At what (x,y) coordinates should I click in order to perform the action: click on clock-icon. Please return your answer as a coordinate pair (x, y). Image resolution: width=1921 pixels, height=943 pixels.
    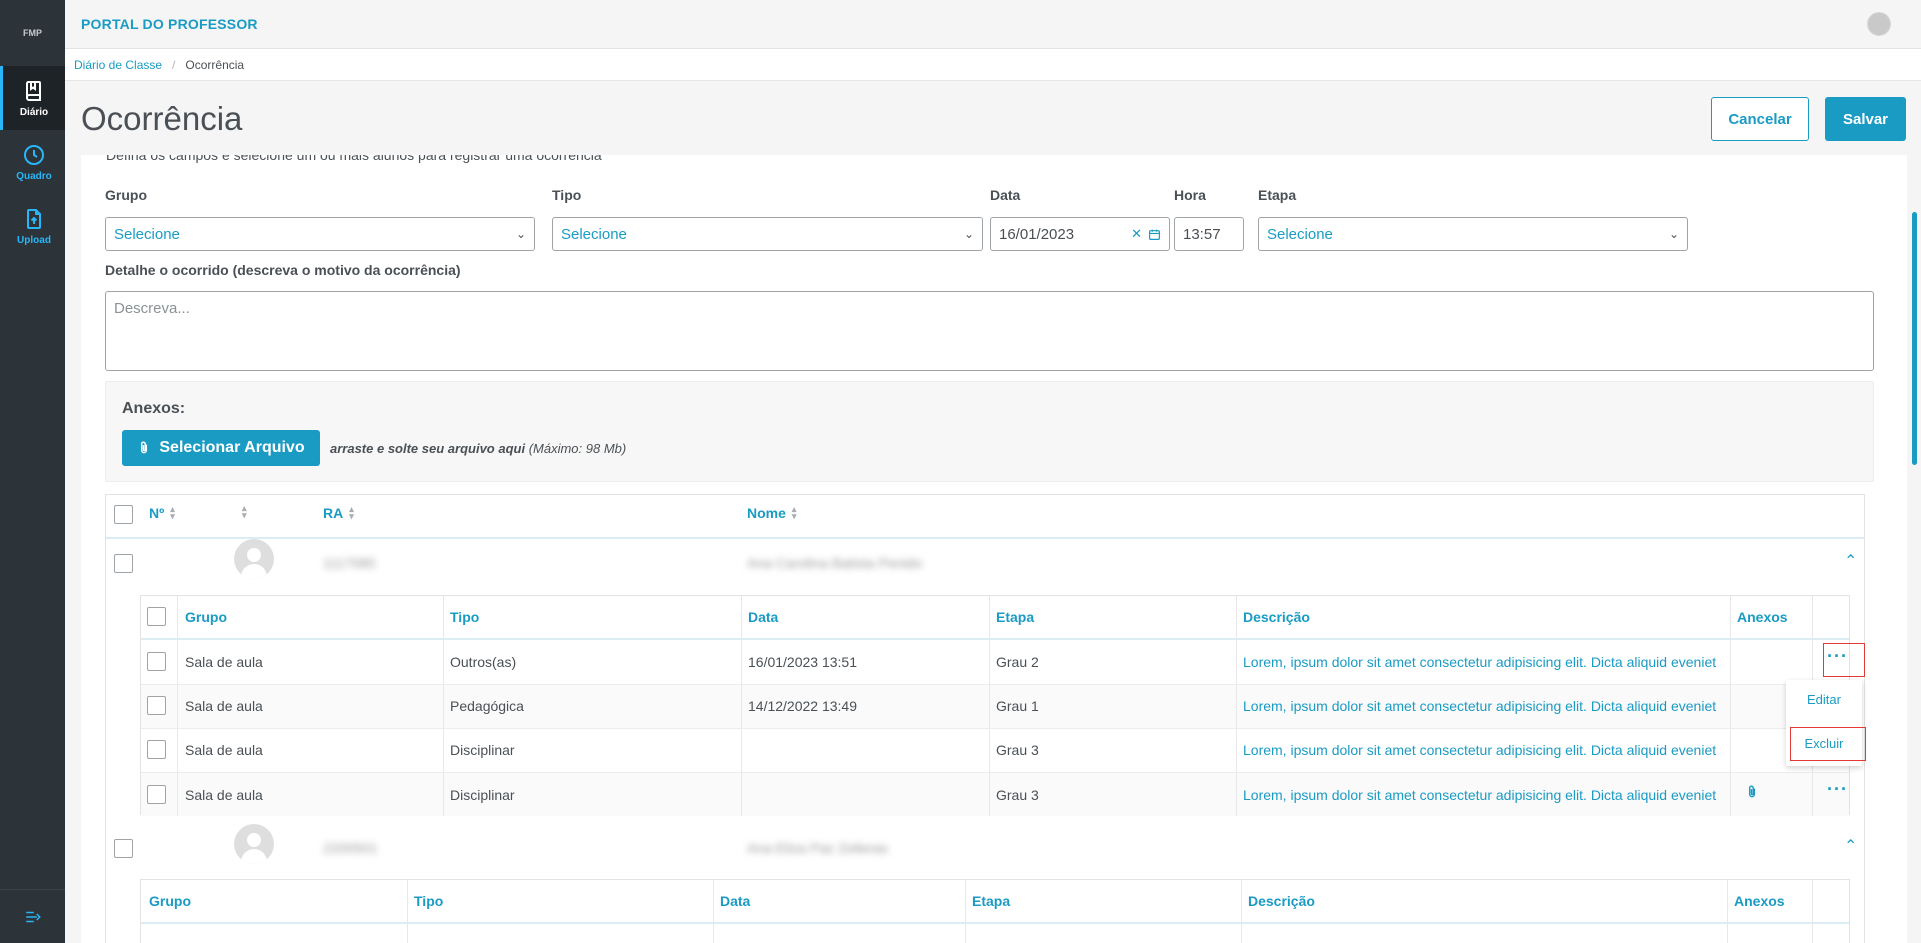
    Looking at the image, I should click on (34, 154).